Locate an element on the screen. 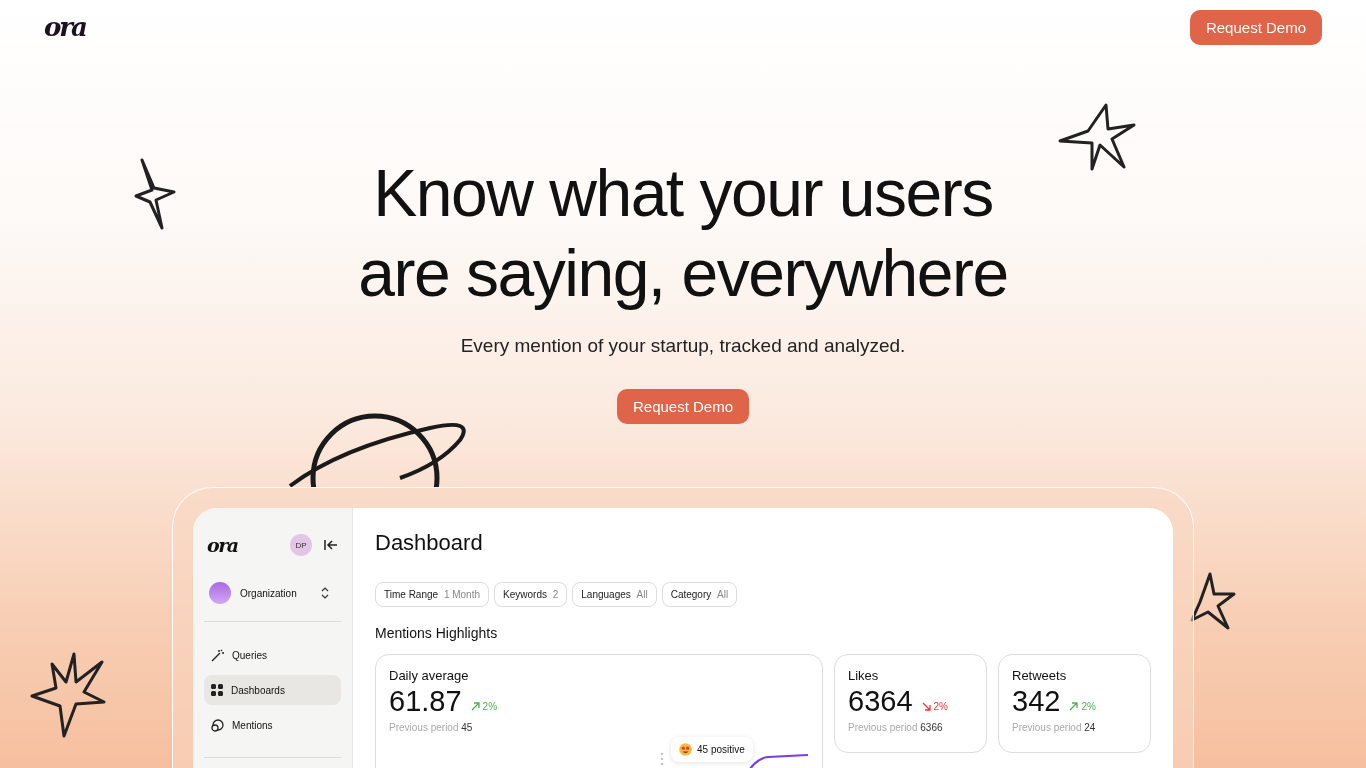  collapse-icon is located at coordinates (331, 545).